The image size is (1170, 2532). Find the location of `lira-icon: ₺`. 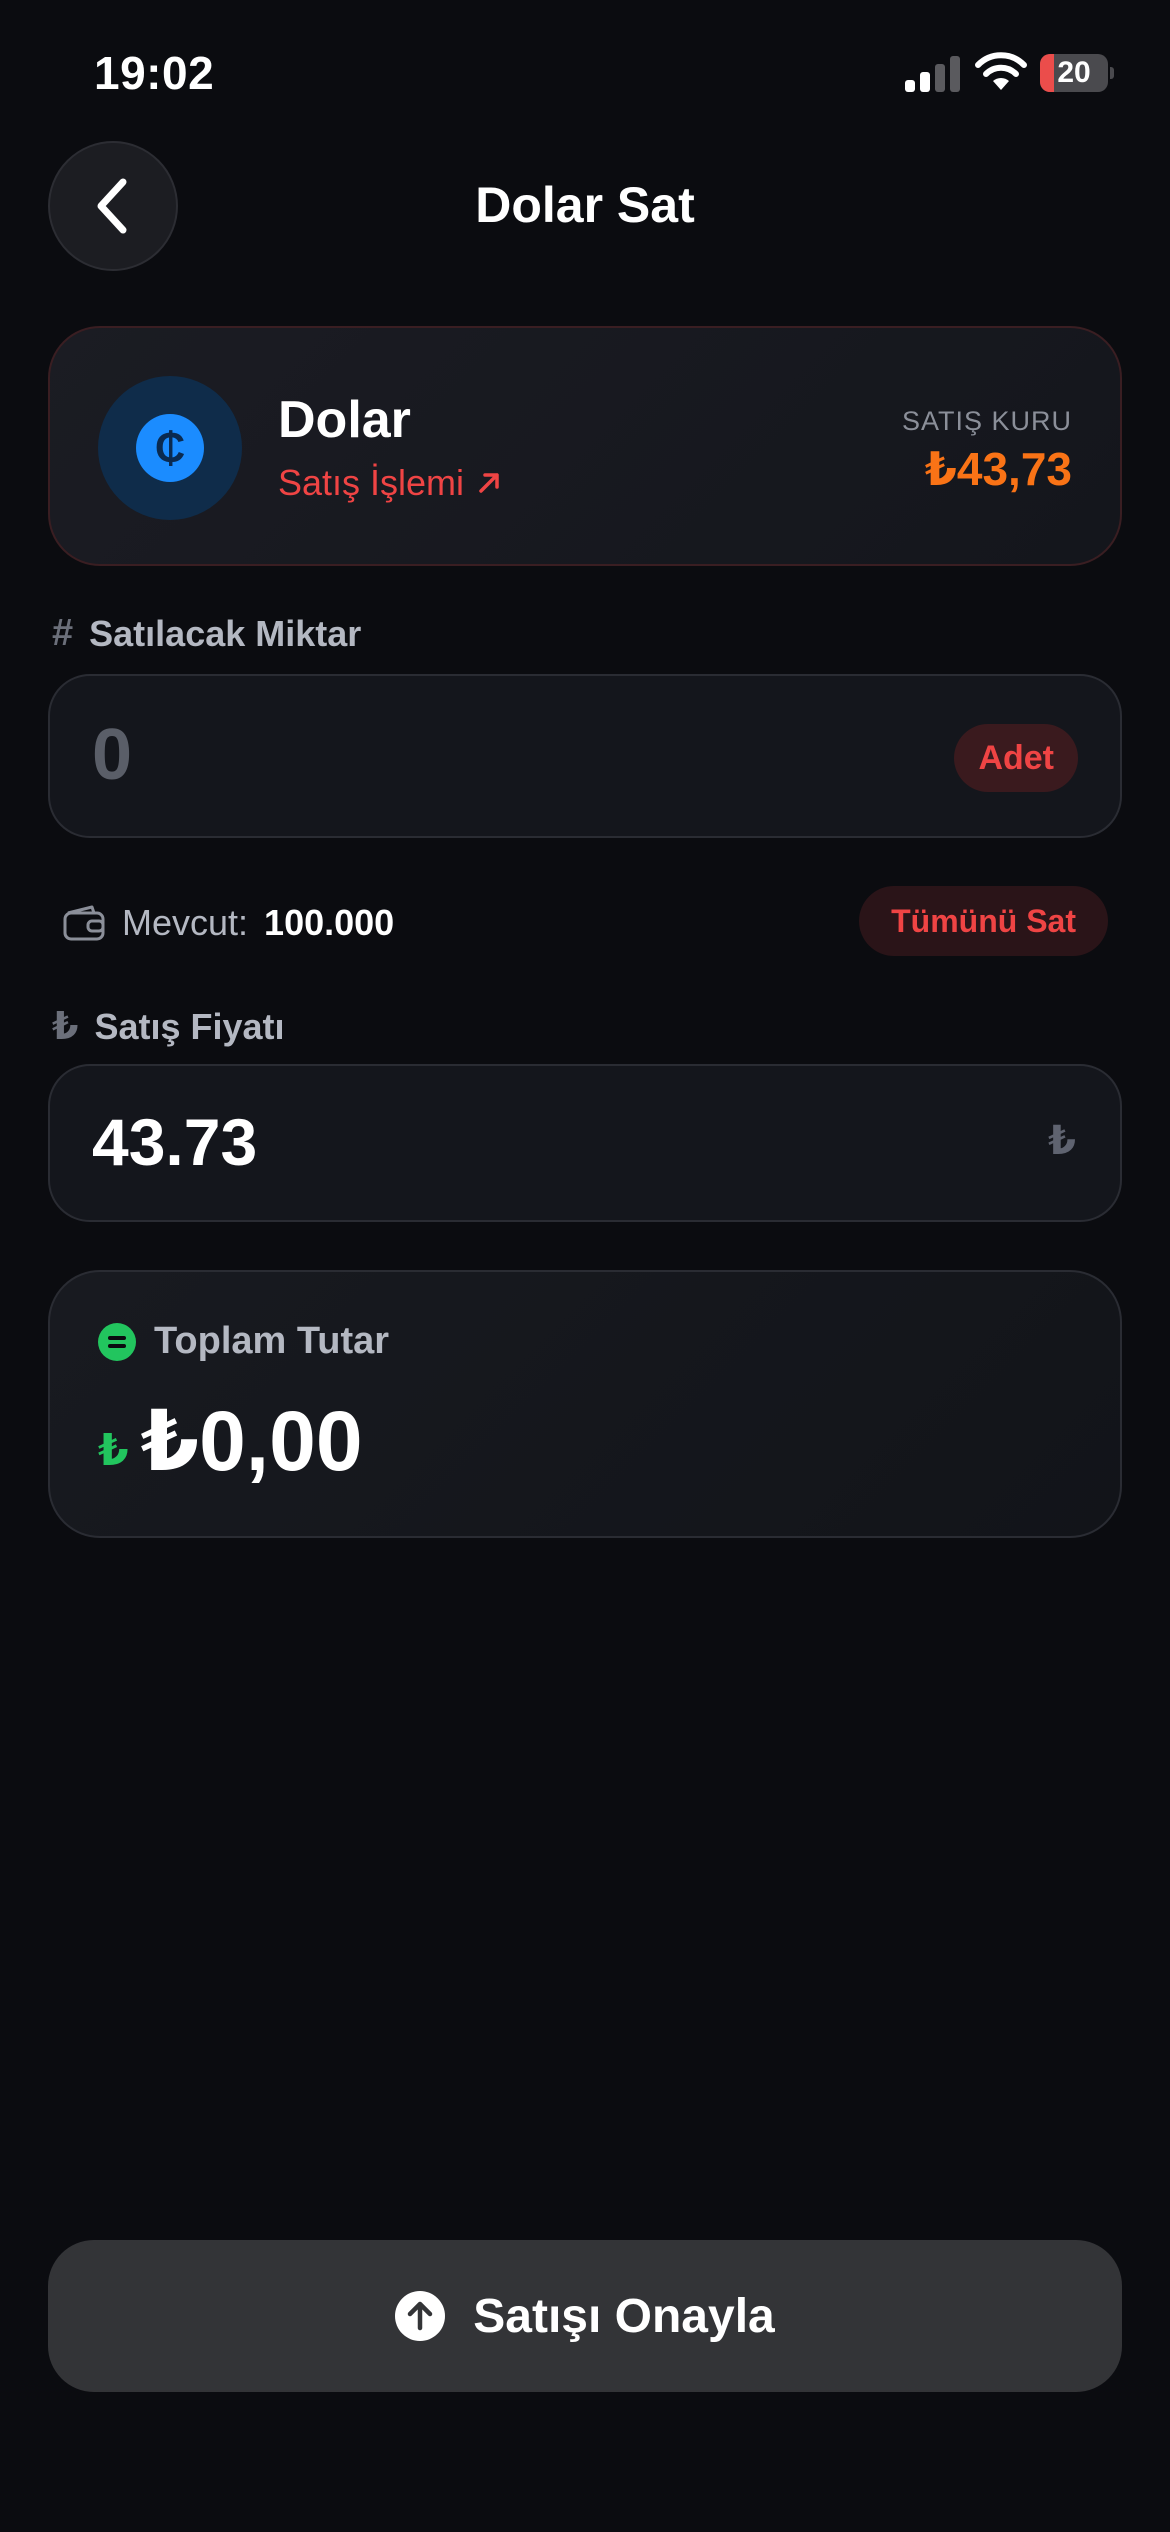

lira-icon: ₺ is located at coordinates (65, 1027).